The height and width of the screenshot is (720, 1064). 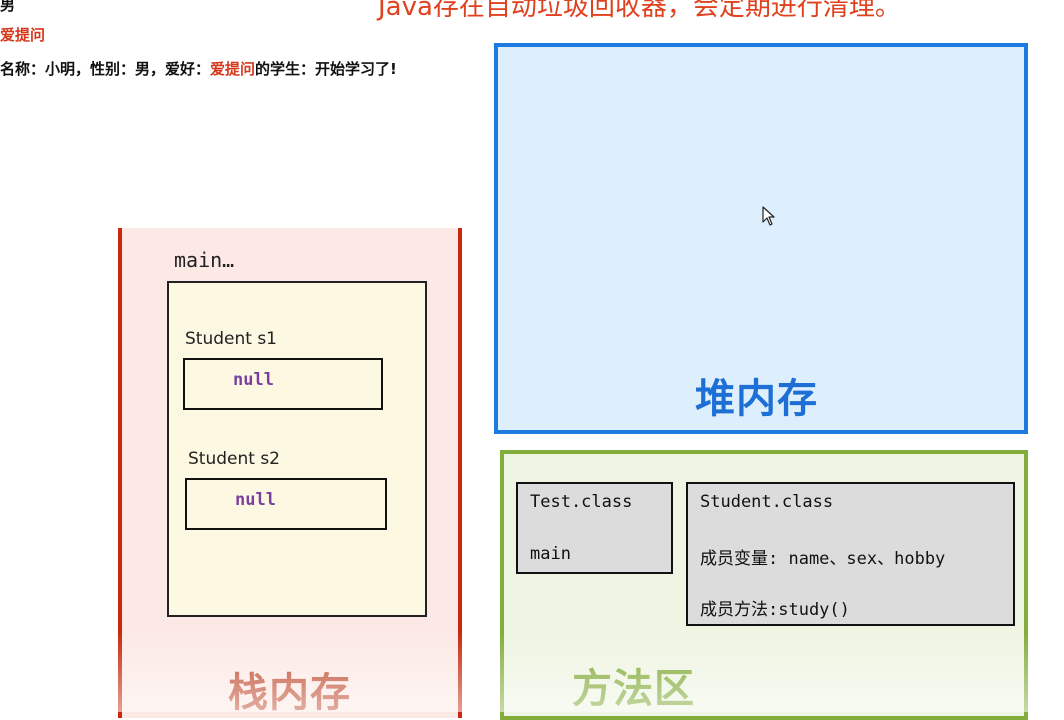 I want to click on method-area-title: 方法区, so click(x=633, y=689).